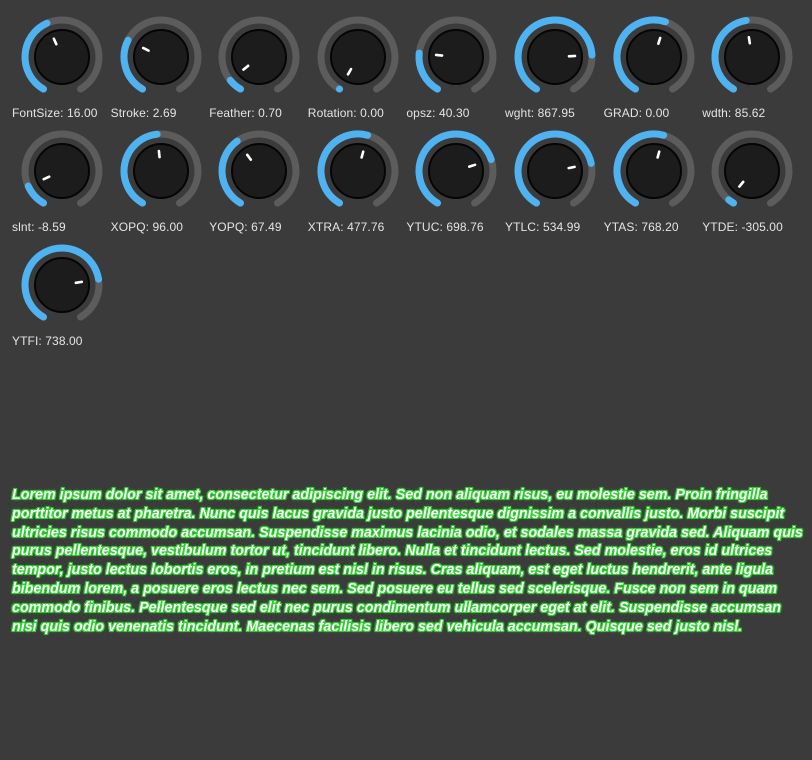 The width and height of the screenshot is (812, 760). Describe the element at coordinates (438, 113) in the screenshot. I see `knob-label: opsz: 40.30` at that location.